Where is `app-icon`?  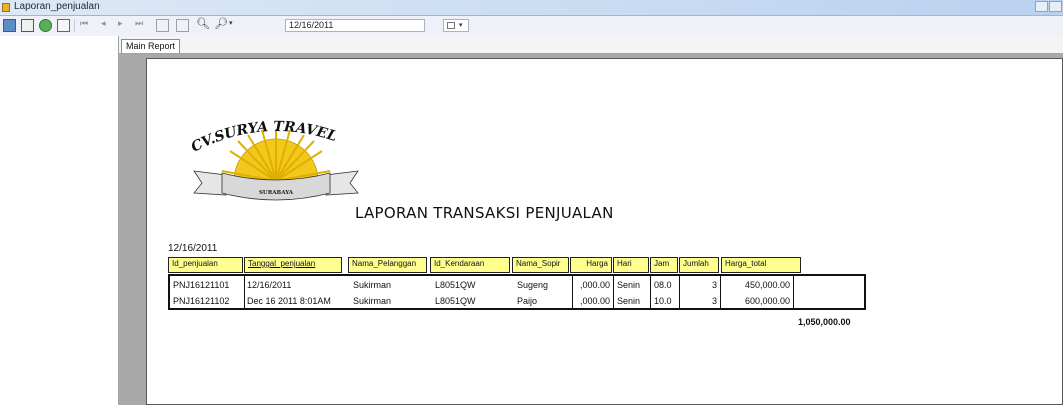
app-icon is located at coordinates (6, 7).